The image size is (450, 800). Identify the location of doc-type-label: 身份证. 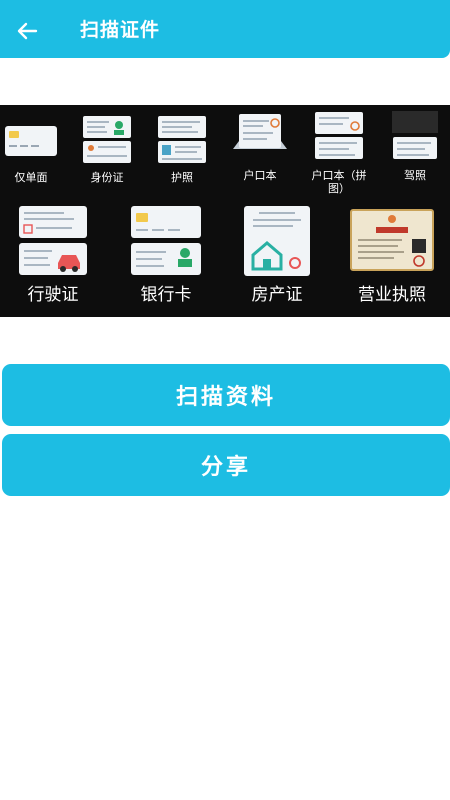
(107, 177).